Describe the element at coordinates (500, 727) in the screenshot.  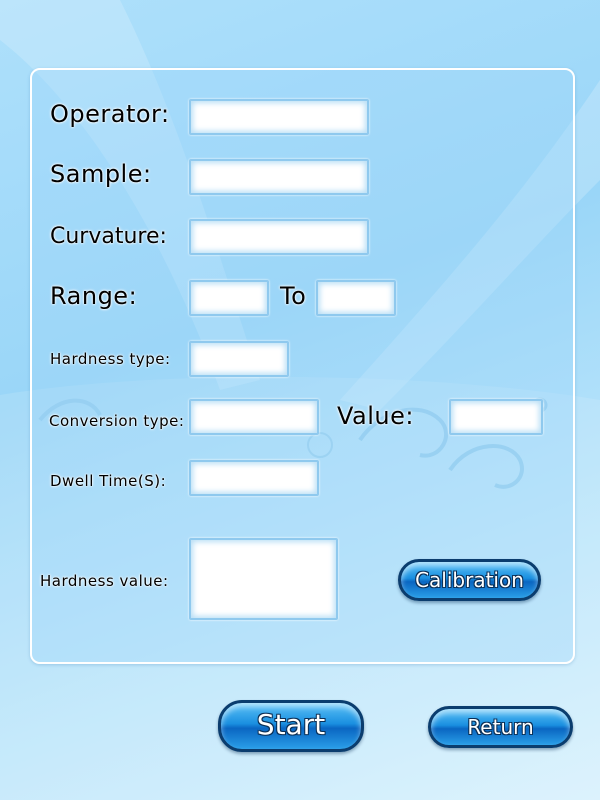
I see `return-button: Return` at that location.